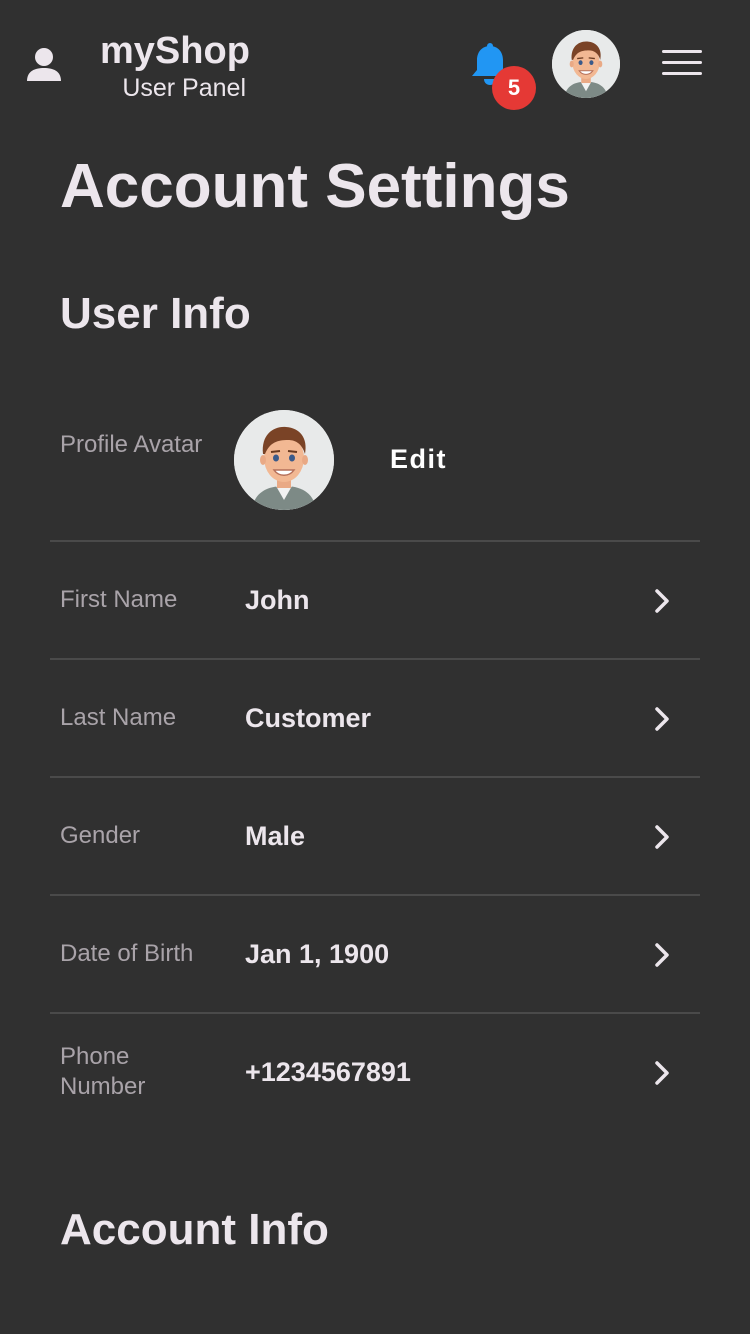 The width and height of the screenshot is (750, 1334). What do you see at coordinates (131, 444) in the screenshot?
I see `profile-avatar-label: Profile Avatar` at bounding box center [131, 444].